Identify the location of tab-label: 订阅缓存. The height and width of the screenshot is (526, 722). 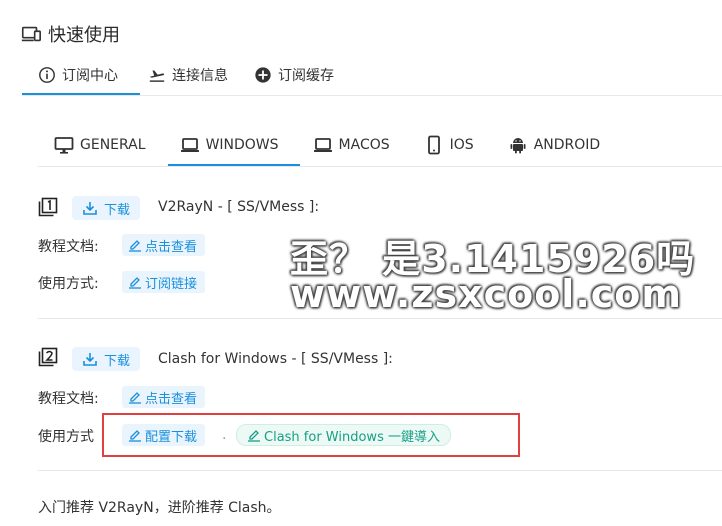
(306, 76).